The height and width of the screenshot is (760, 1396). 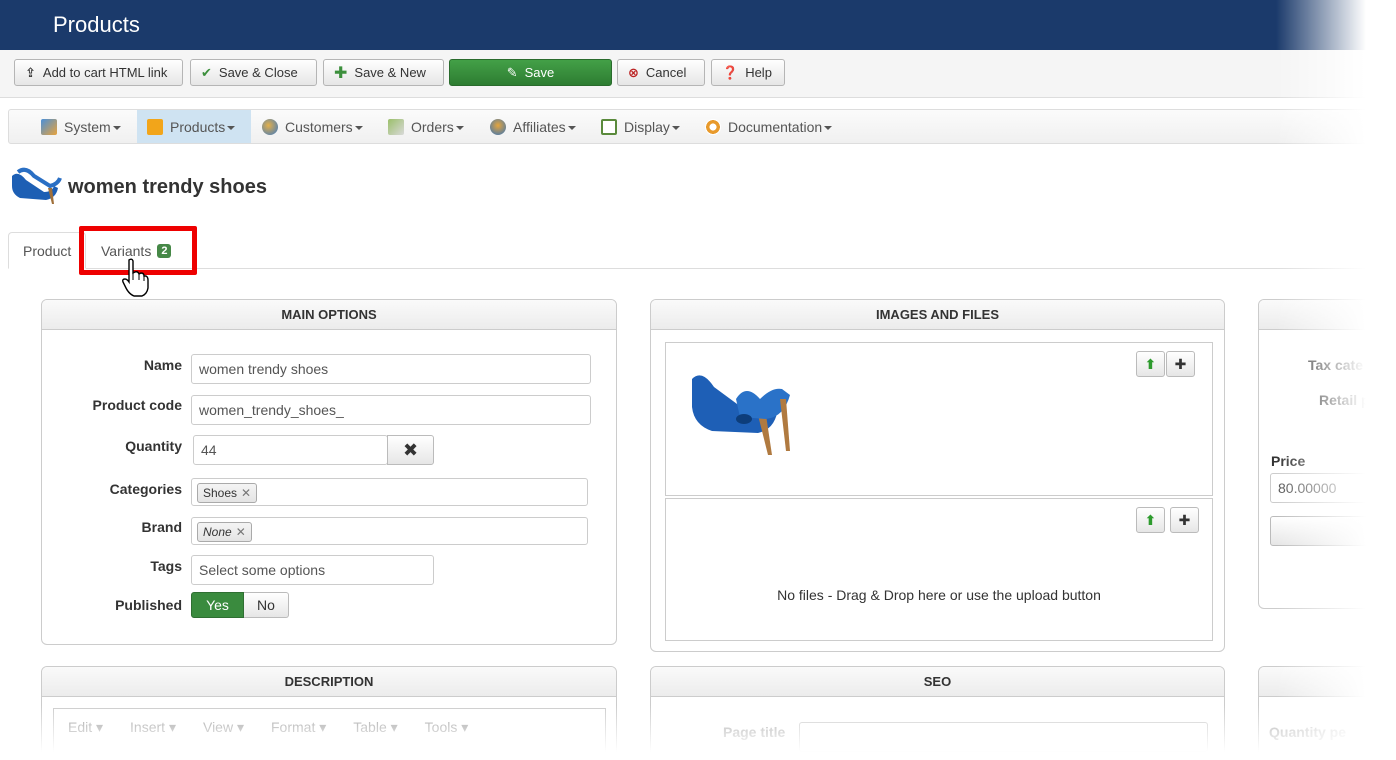 I want to click on name-input: women trendy shoes, so click(x=391, y=369).